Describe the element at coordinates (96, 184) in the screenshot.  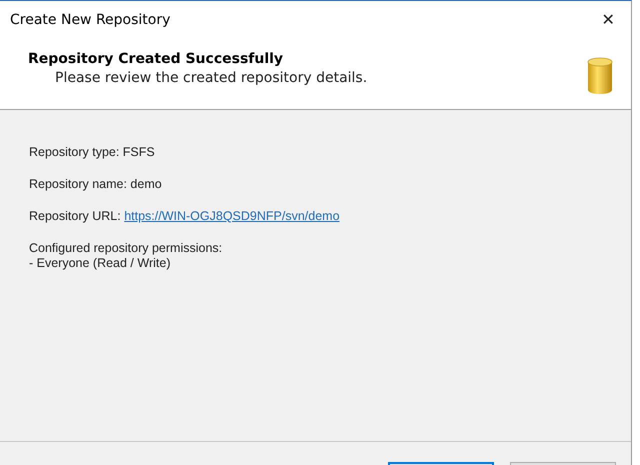
I see `detail-text: Repository name: demo` at that location.